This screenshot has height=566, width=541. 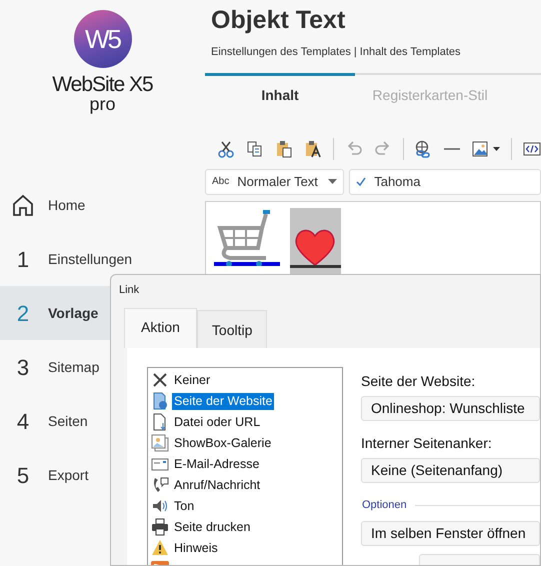 I want to click on list-item: Anruf/Nachricht, so click(x=206, y=485).